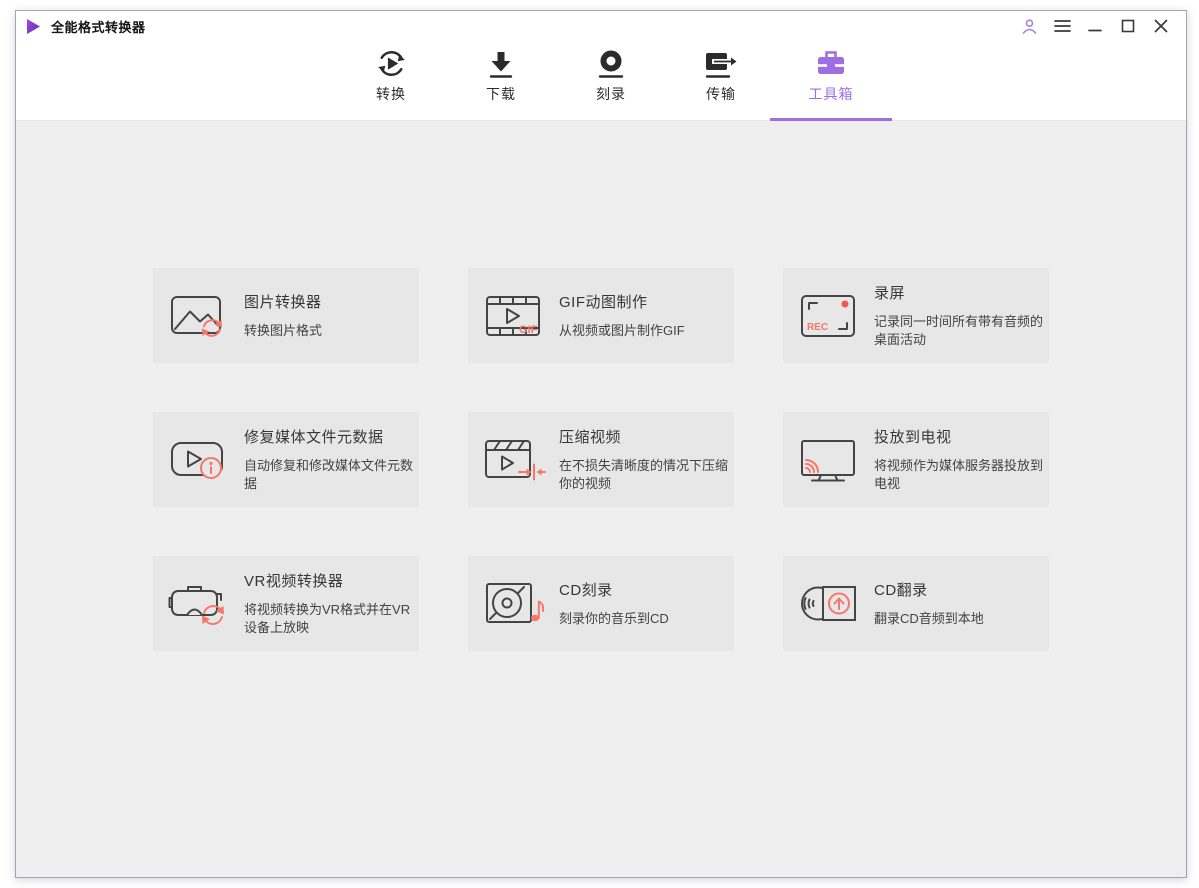  Describe the element at coordinates (515, 316) in the screenshot. I see `gif-maker-icon: GIF` at that location.